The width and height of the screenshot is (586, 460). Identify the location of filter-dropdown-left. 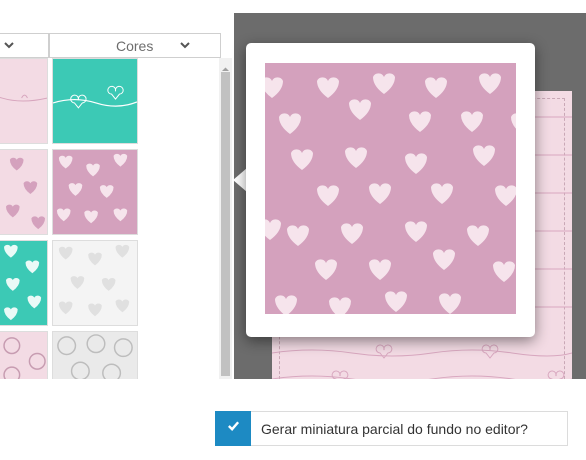
(24, 45).